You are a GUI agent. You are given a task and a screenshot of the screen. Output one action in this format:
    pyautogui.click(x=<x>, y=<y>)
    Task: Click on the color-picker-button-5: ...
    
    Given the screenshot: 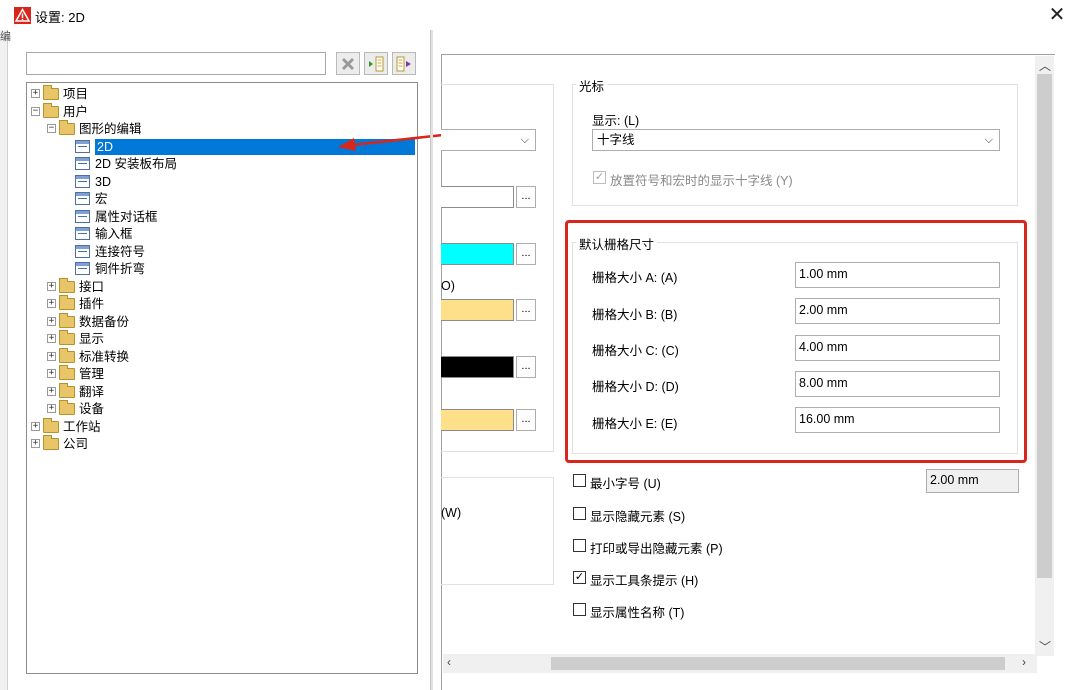 What is the action you would take?
    pyautogui.click(x=526, y=420)
    